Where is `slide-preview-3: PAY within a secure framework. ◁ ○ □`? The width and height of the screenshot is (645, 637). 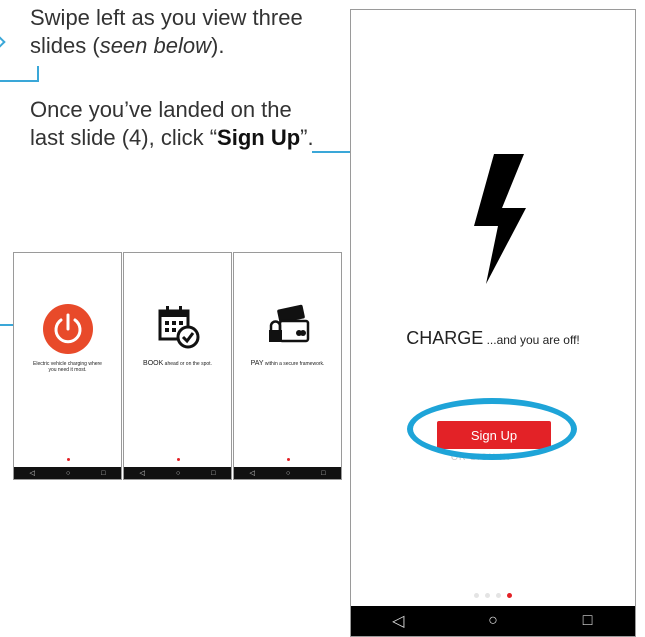
slide-preview-3: PAY within a secure framework. ◁ ○ □ is located at coordinates (287, 366).